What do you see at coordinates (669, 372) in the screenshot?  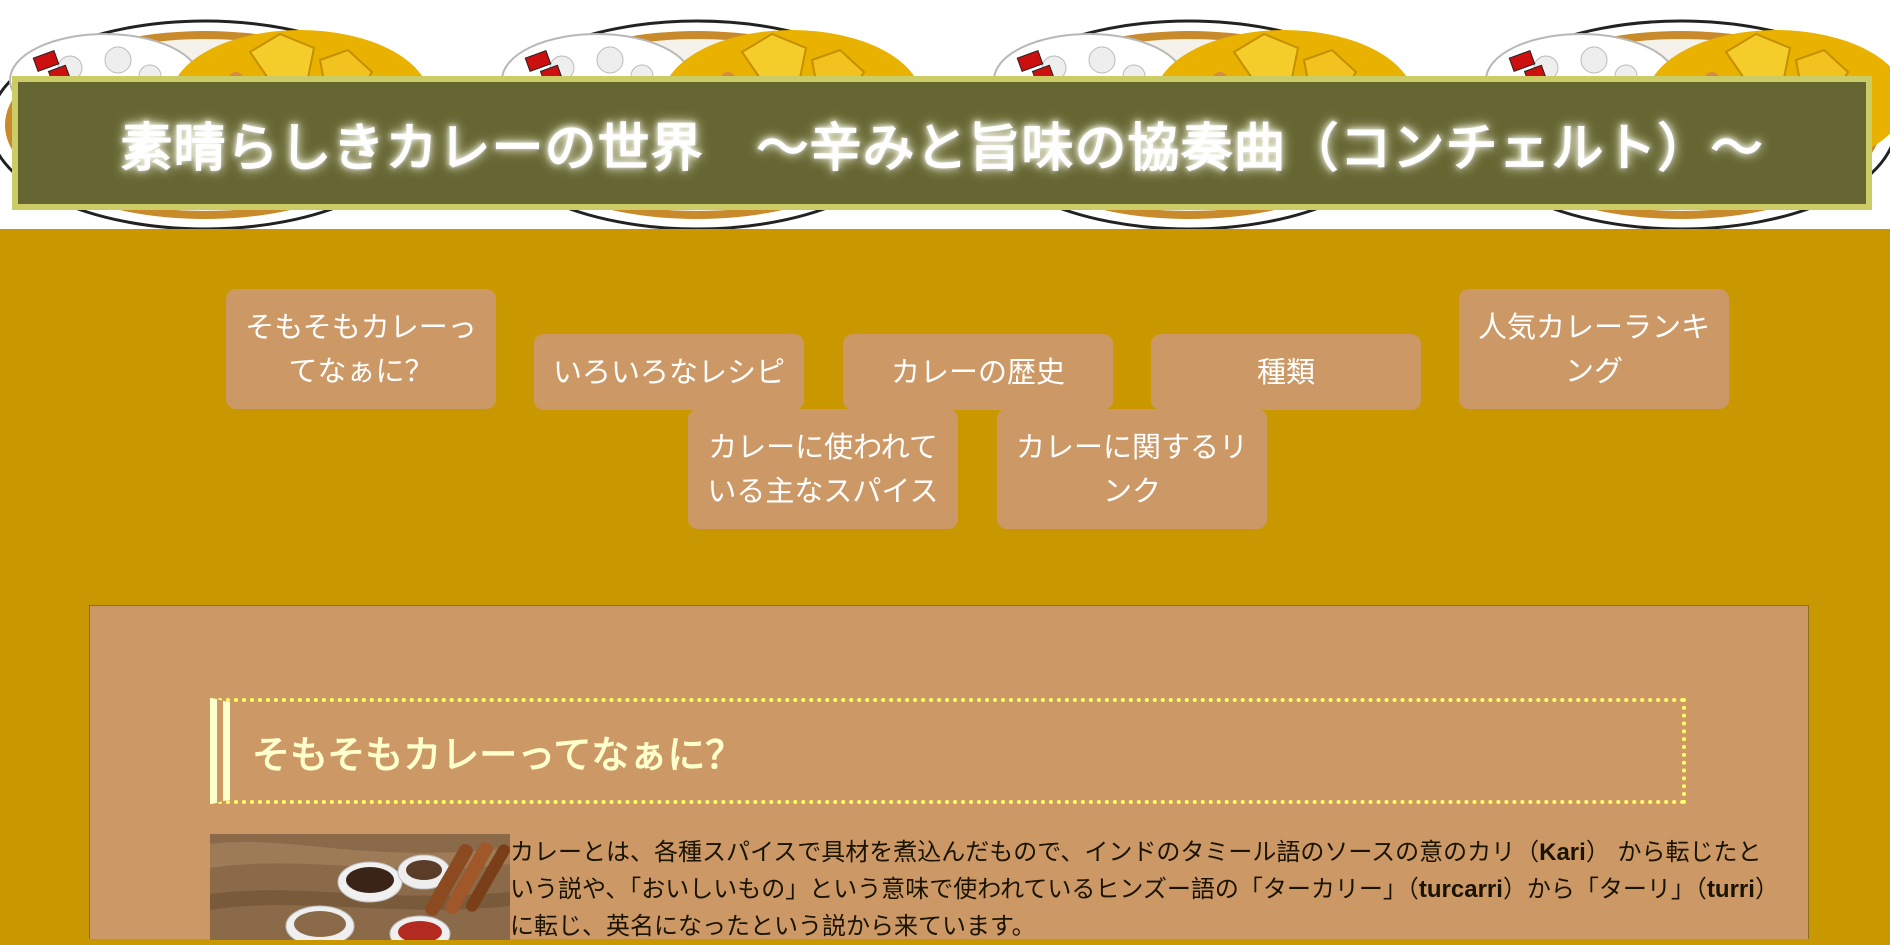 I see `nav-item-recipes: いろいろなレシピ` at bounding box center [669, 372].